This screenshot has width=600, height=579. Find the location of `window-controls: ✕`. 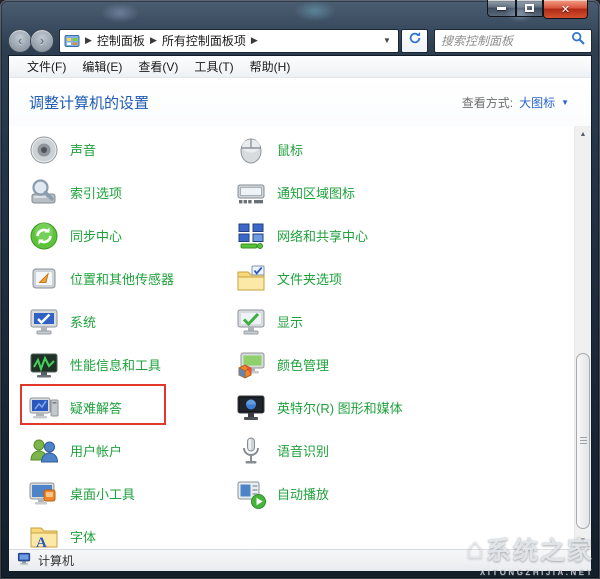

window-controls: ✕ is located at coordinates (537, 9).